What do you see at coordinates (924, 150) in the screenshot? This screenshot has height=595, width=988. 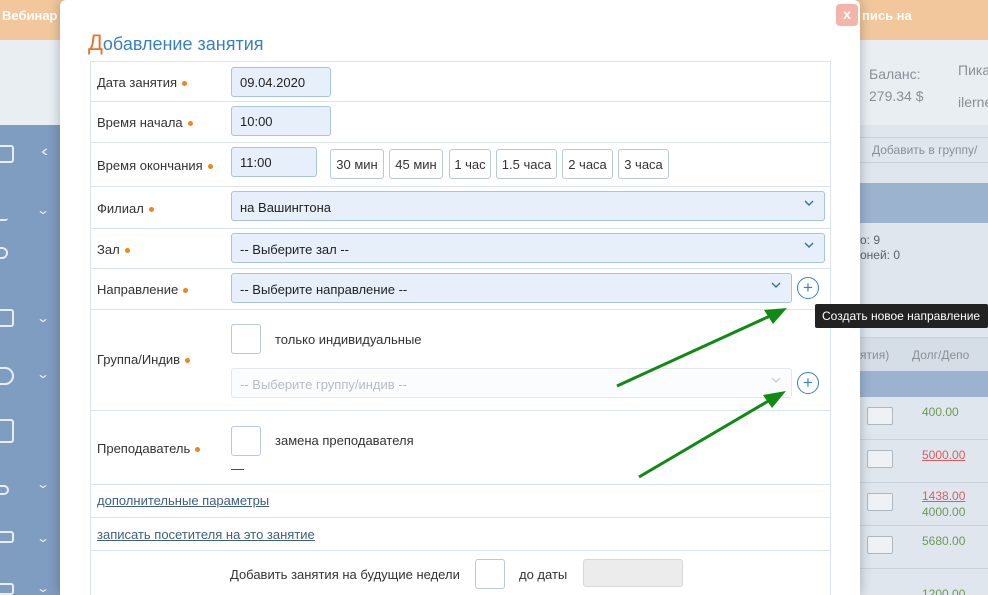 I see `add-to-group-button: Добавить в группу/` at bounding box center [924, 150].